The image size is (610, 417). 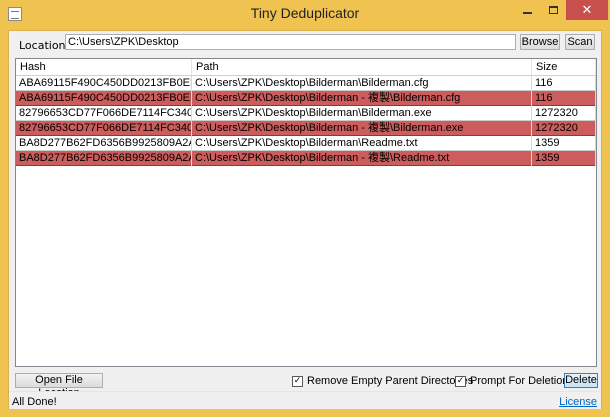 I want to click on close-icon: ✕, so click(x=587, y=10).